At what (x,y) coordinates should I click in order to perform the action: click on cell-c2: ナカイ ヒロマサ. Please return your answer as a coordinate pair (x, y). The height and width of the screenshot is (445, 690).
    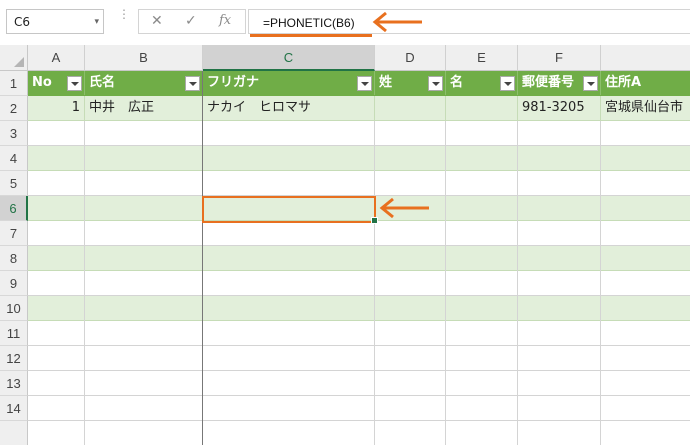
    Looking at the image, I should click on (289, 108).